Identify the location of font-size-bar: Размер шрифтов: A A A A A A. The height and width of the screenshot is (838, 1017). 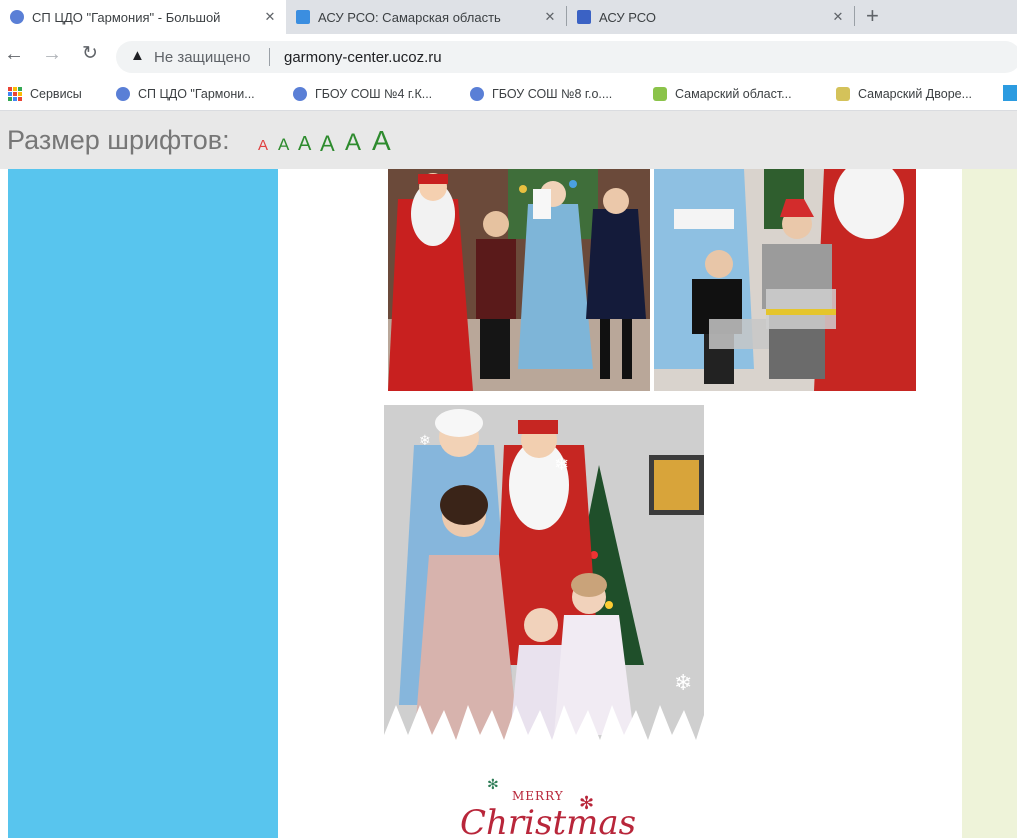
(508, 140).